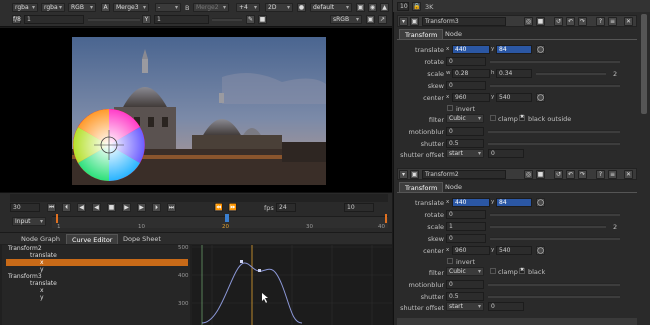 The image size is (650, 325). What do you see at coordinates (464, 174) in the screenshot?
I see `node-name-field: Transform2` at bounding box center [464, 174].